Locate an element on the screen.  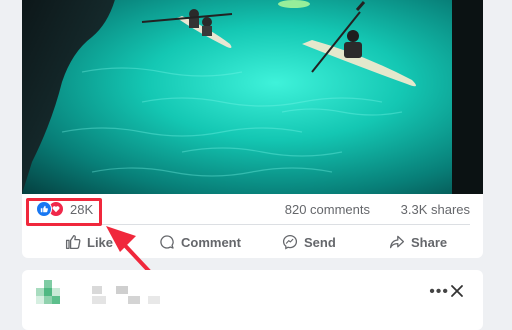
comment-icon is located at coordinates (167, 242).